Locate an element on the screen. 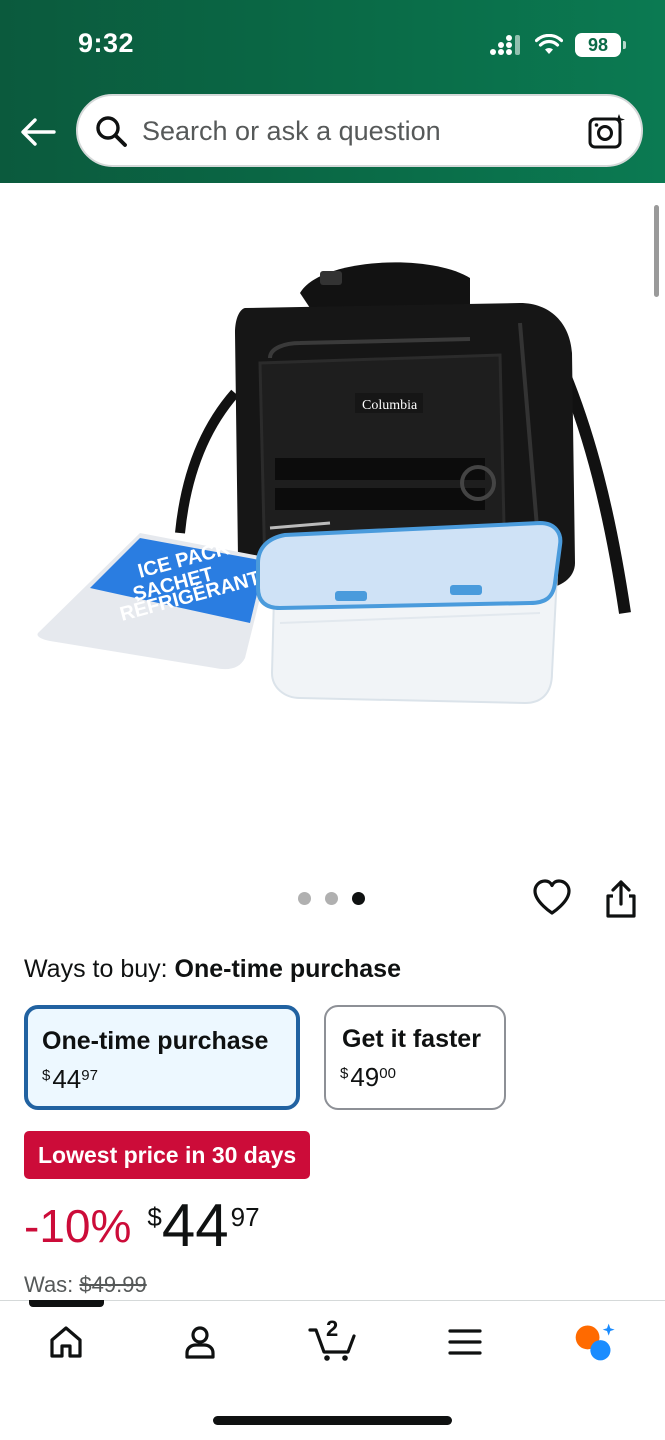  ways-to-buy-label: Ways to buy: One-time purchase is located at coordinates (212, 969).